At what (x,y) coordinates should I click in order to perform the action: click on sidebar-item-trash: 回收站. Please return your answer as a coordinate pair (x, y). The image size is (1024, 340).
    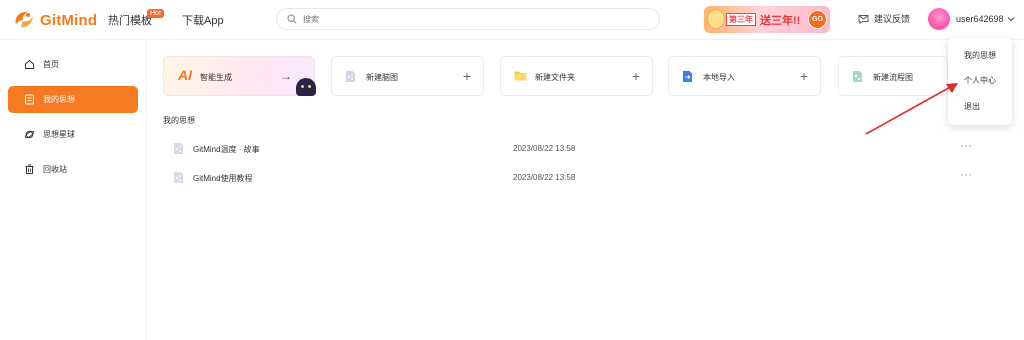
    Looking at the image, I should click on (73, 169).